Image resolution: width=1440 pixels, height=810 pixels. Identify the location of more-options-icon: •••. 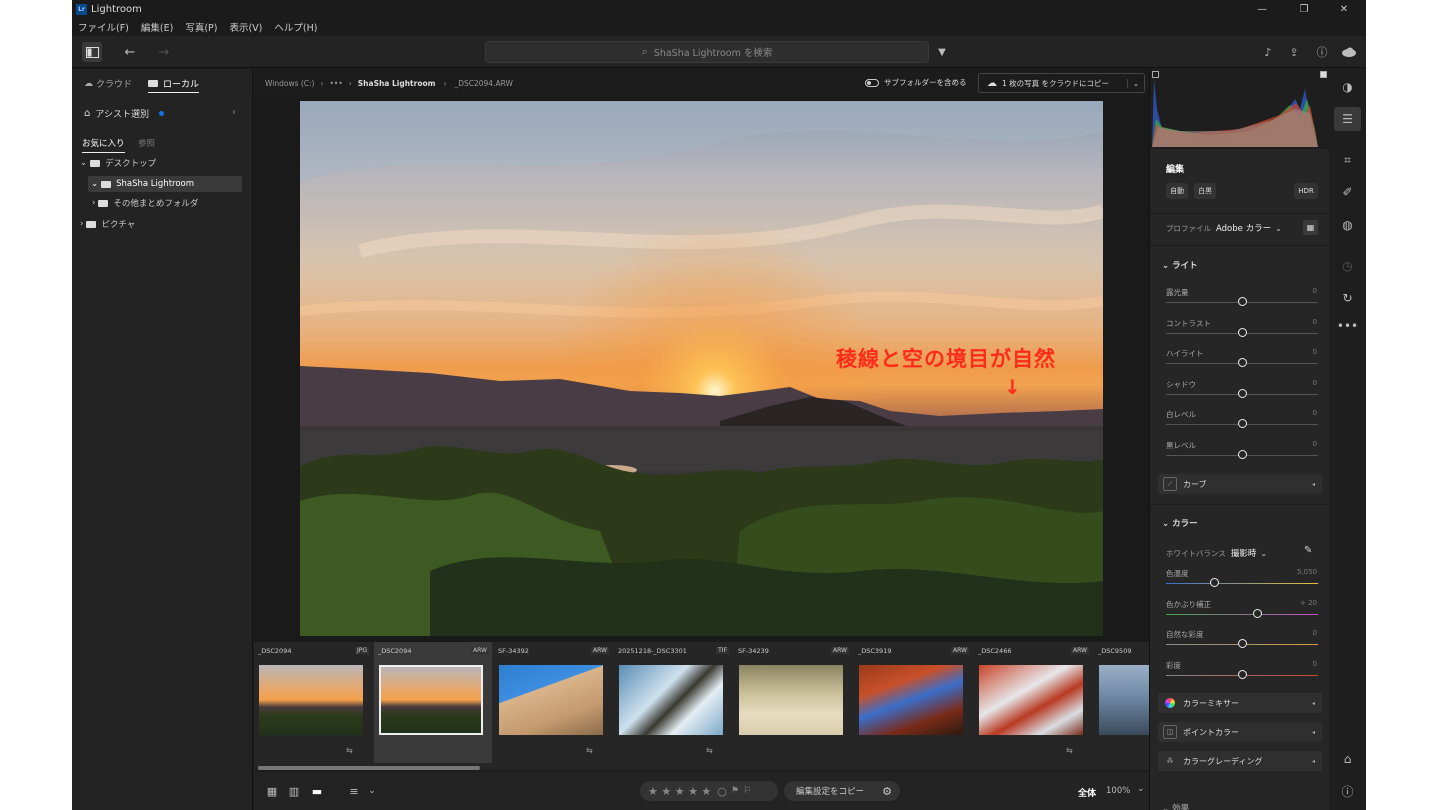
(1347, 326).